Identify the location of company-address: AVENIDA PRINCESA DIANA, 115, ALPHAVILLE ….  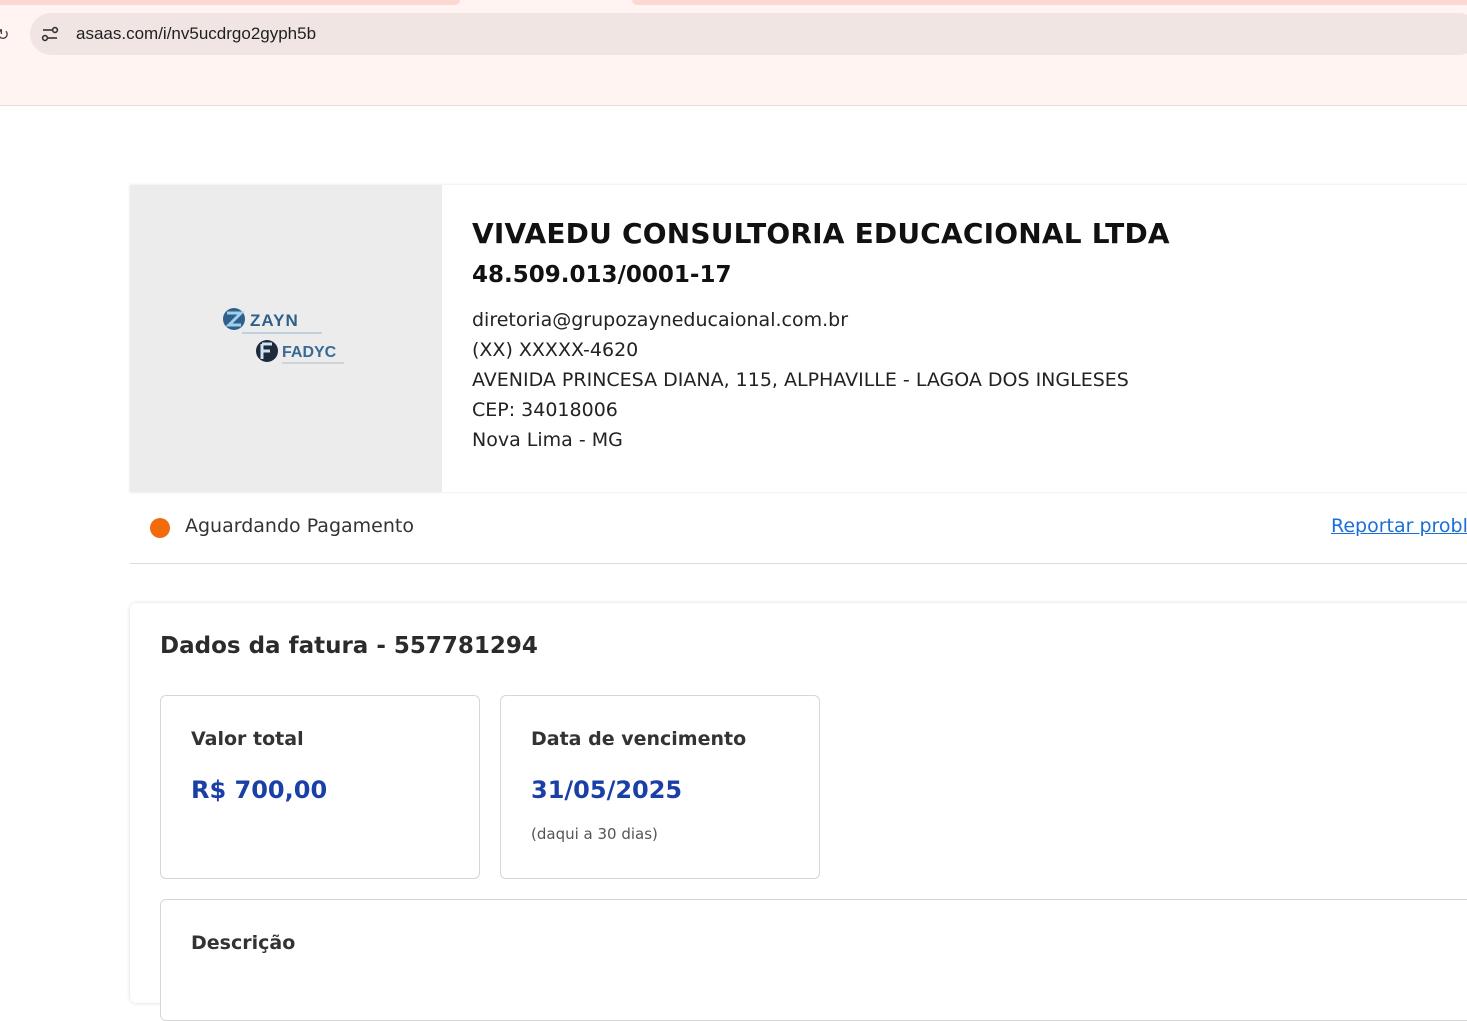
(800, 380).